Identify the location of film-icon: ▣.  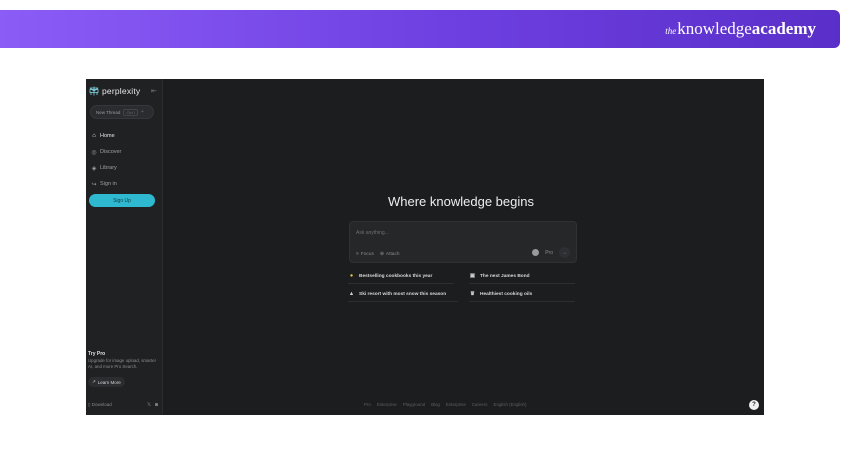
(472, 276).